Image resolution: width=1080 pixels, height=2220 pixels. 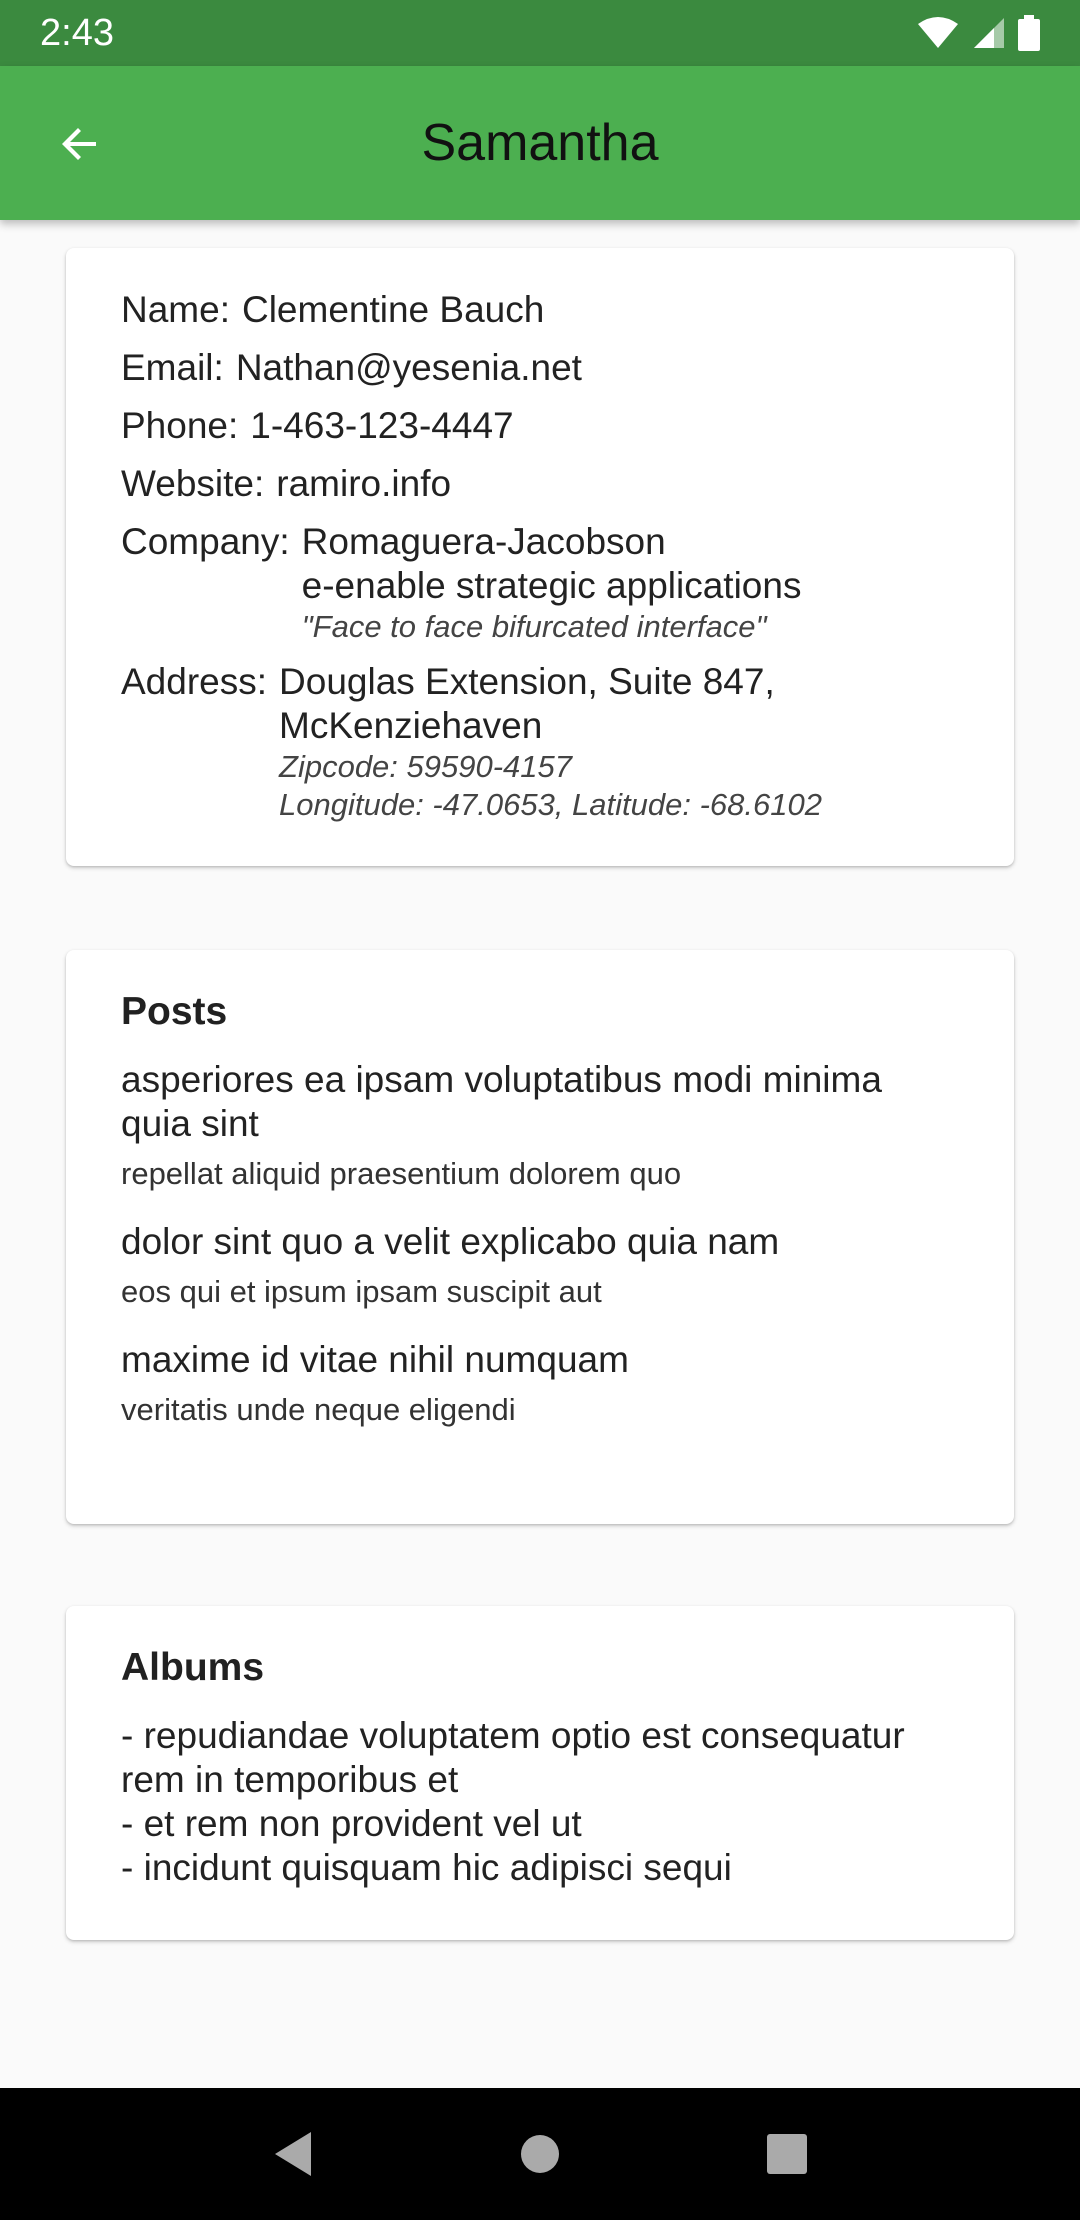 I want to click on post-body: eos qui et ipsum ipsam suscipit aut, so click(x=361, y=1291).